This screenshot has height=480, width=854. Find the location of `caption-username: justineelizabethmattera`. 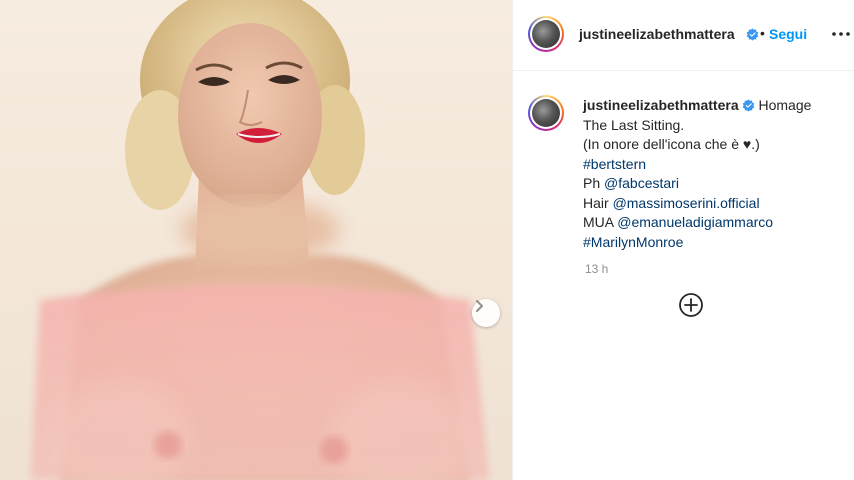

caption-username: justineelizabethmattera is located at coordinates (661, 105).